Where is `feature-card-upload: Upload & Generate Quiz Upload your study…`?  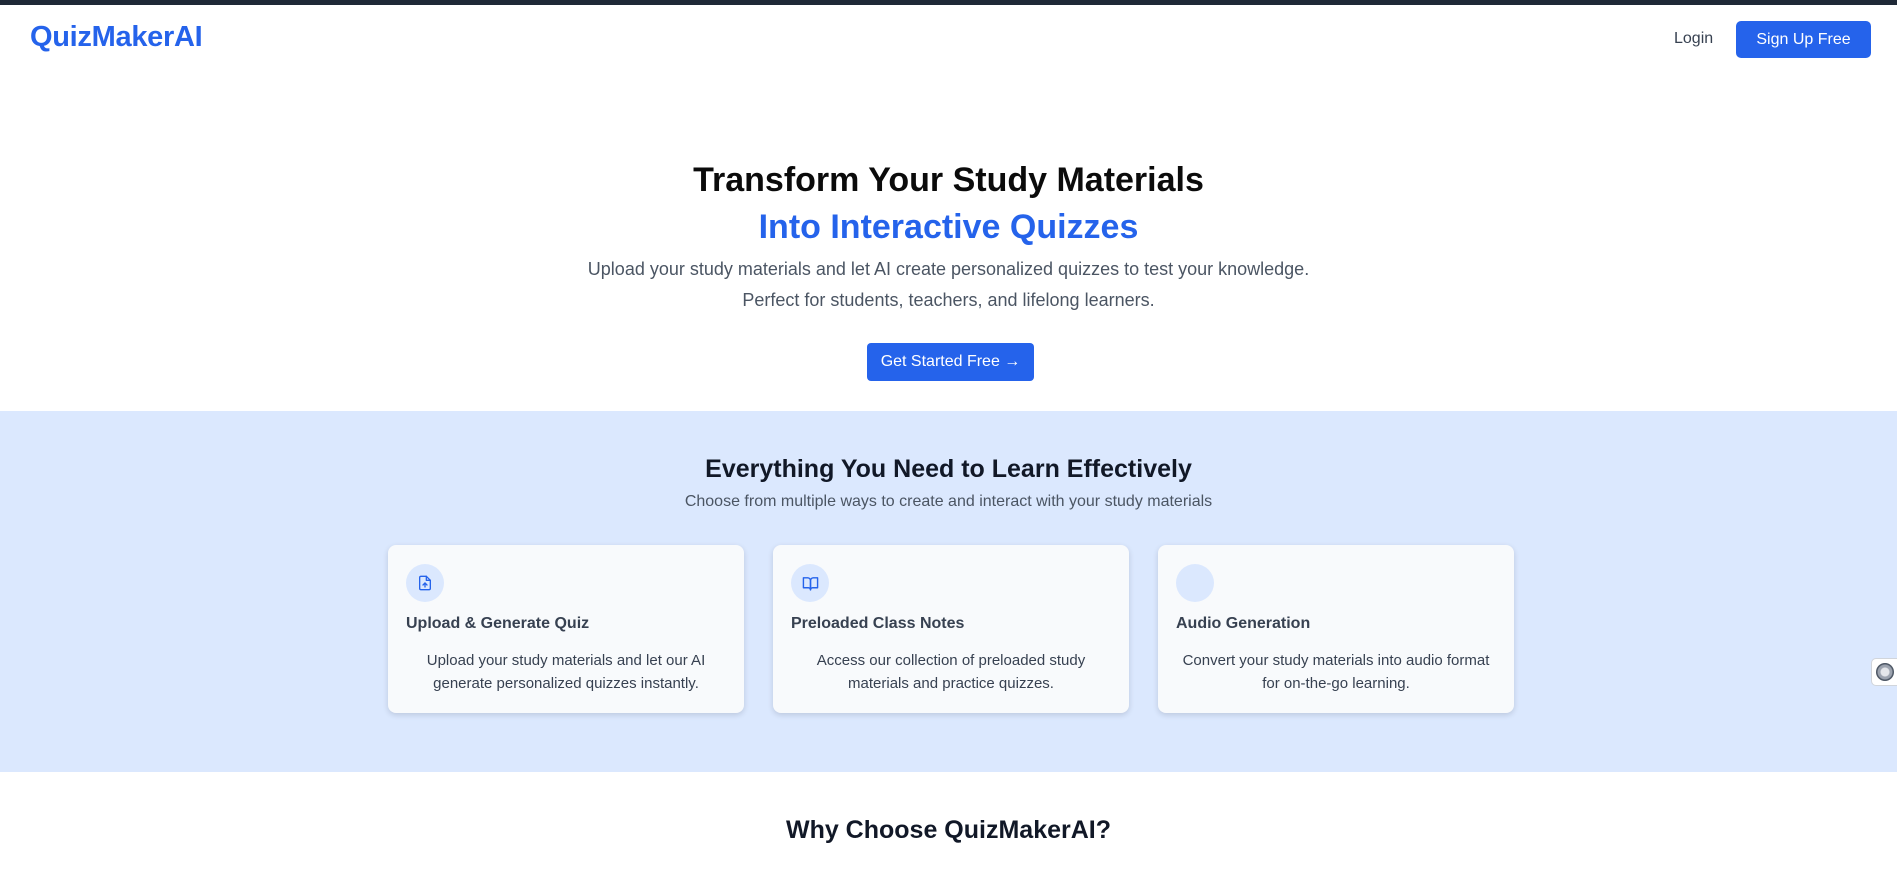 feature-card-upload: Upload & Generate Quiz Upload your study… is located at coordinates (566, 629).